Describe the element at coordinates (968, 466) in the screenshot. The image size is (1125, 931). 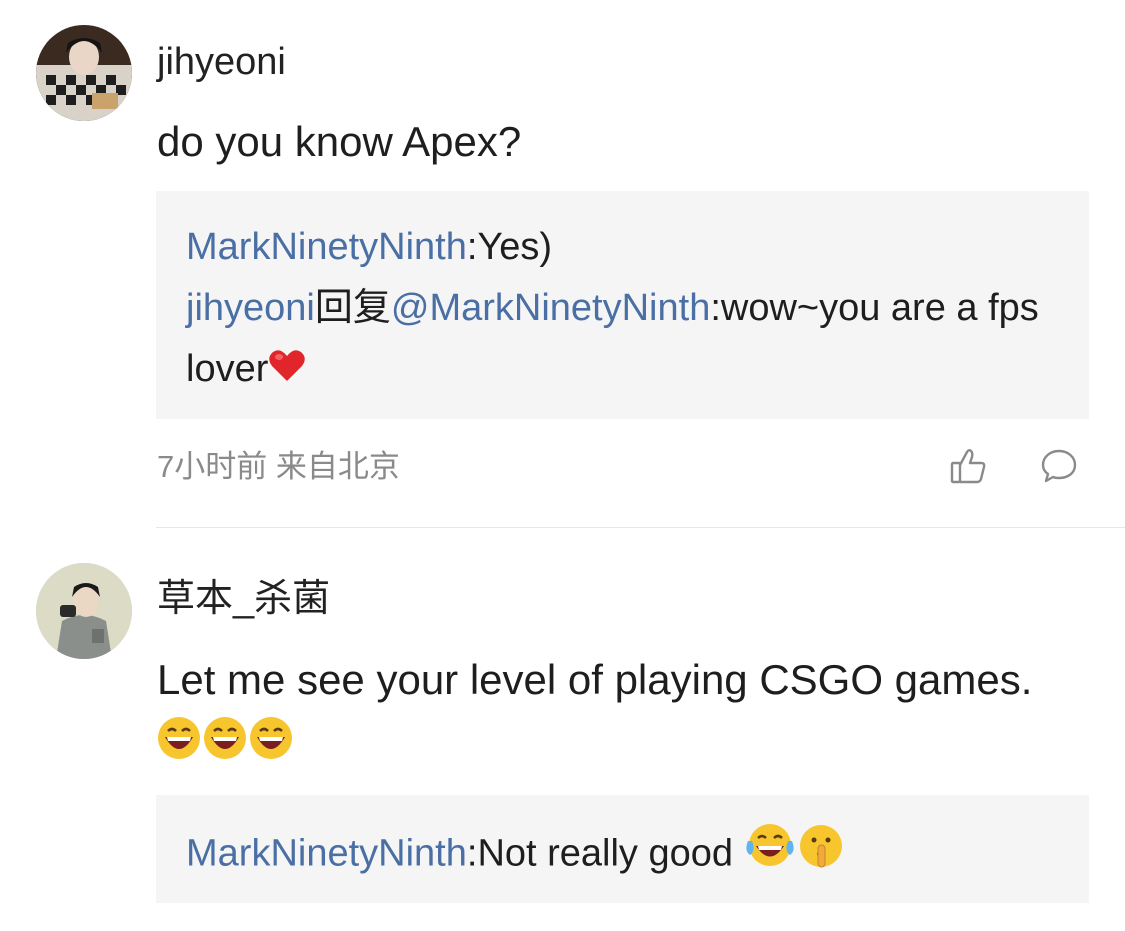
I see `thumbs-up-icon` at that location.